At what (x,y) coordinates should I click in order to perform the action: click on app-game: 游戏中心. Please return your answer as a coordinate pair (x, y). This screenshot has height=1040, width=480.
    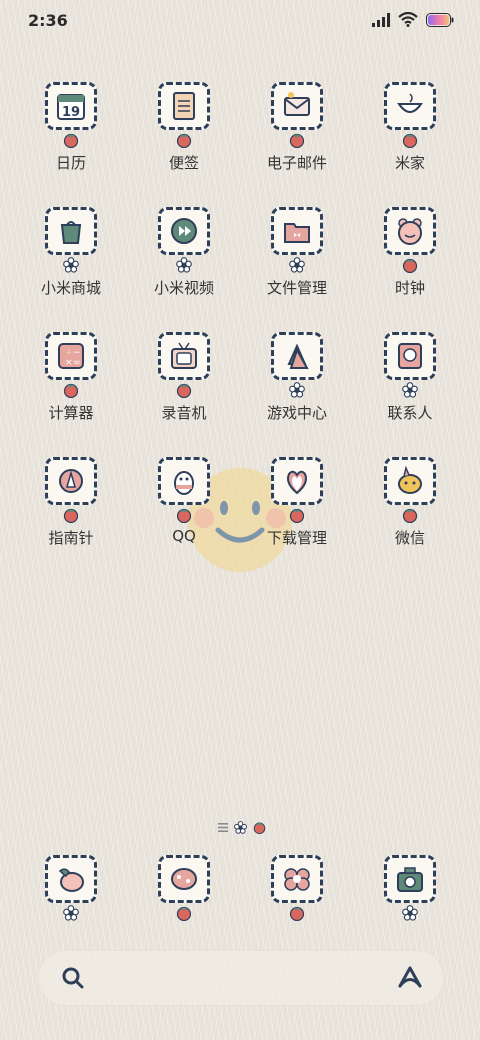
    Looking at the image, I should click on (297, 377).